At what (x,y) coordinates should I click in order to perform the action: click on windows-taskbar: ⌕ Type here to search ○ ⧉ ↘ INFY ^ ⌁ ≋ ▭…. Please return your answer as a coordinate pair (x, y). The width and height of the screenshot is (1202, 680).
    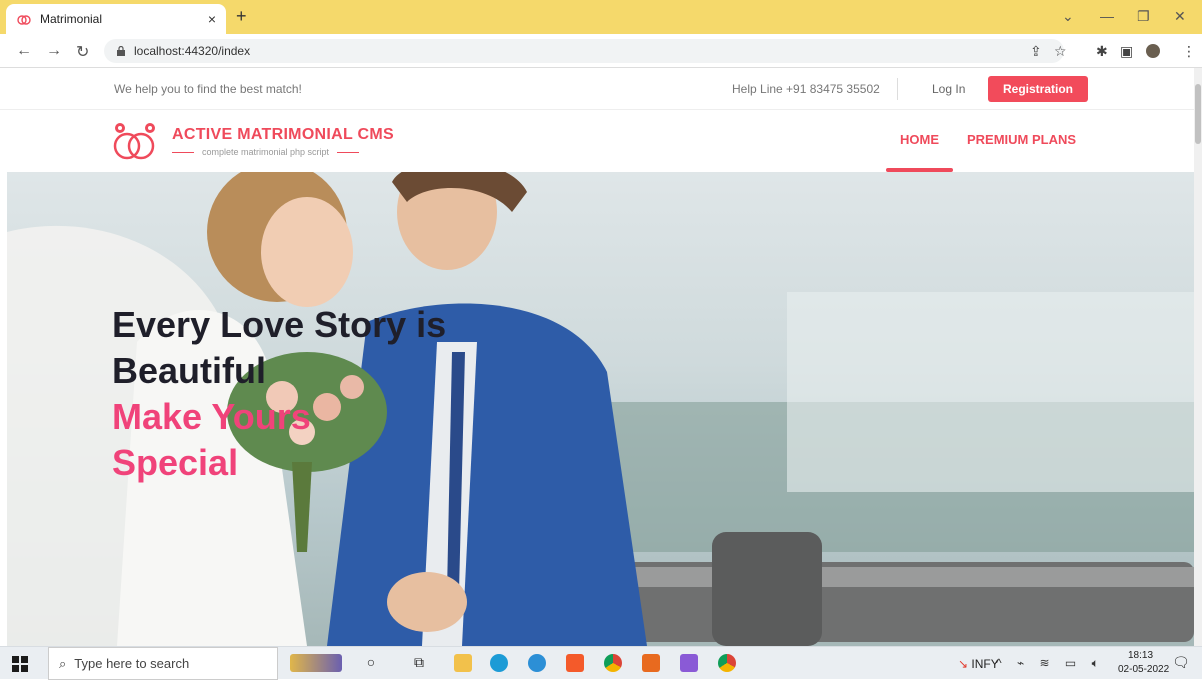
    Looking at the image, I should click on (601, 663).